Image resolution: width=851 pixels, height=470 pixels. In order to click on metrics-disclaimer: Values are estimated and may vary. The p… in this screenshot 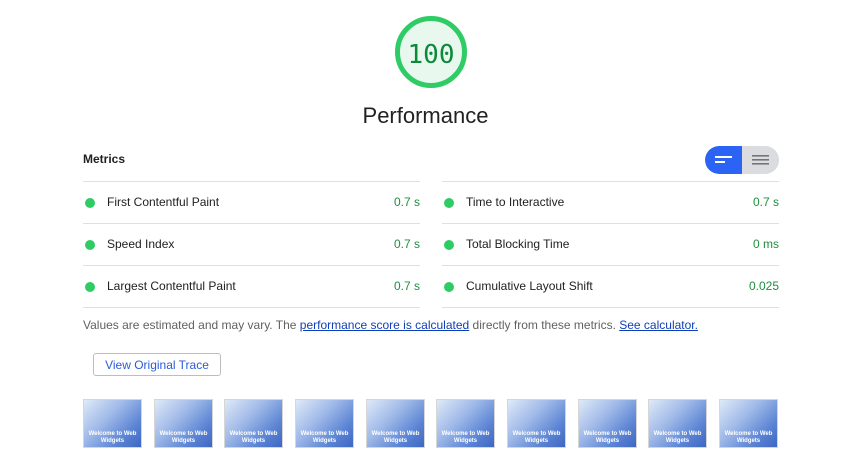, I will do `click(390, 325)`.